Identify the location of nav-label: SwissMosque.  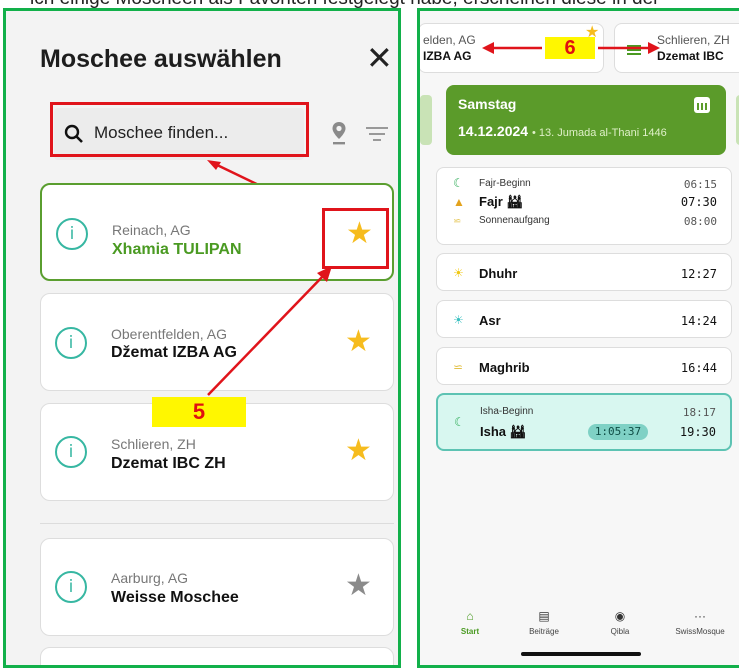
(700, 631).